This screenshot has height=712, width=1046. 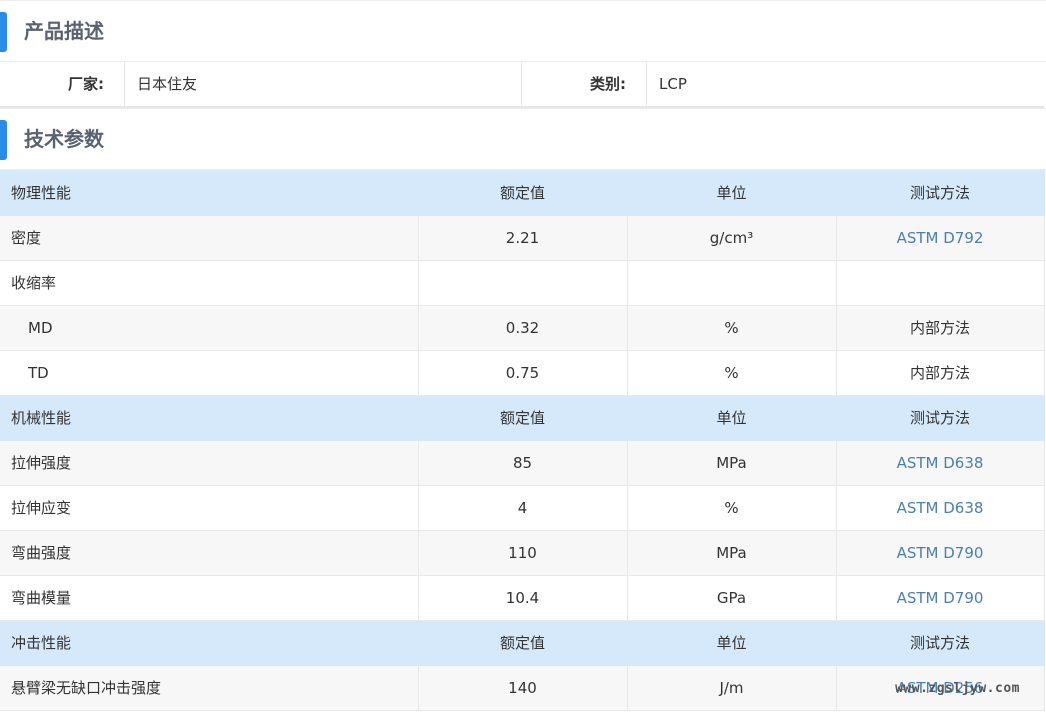 What do you see at coordinates (523, 139) in the screenshot?
I see `technical-parameters-header: 技术参数` at bounding box center [523, 139].